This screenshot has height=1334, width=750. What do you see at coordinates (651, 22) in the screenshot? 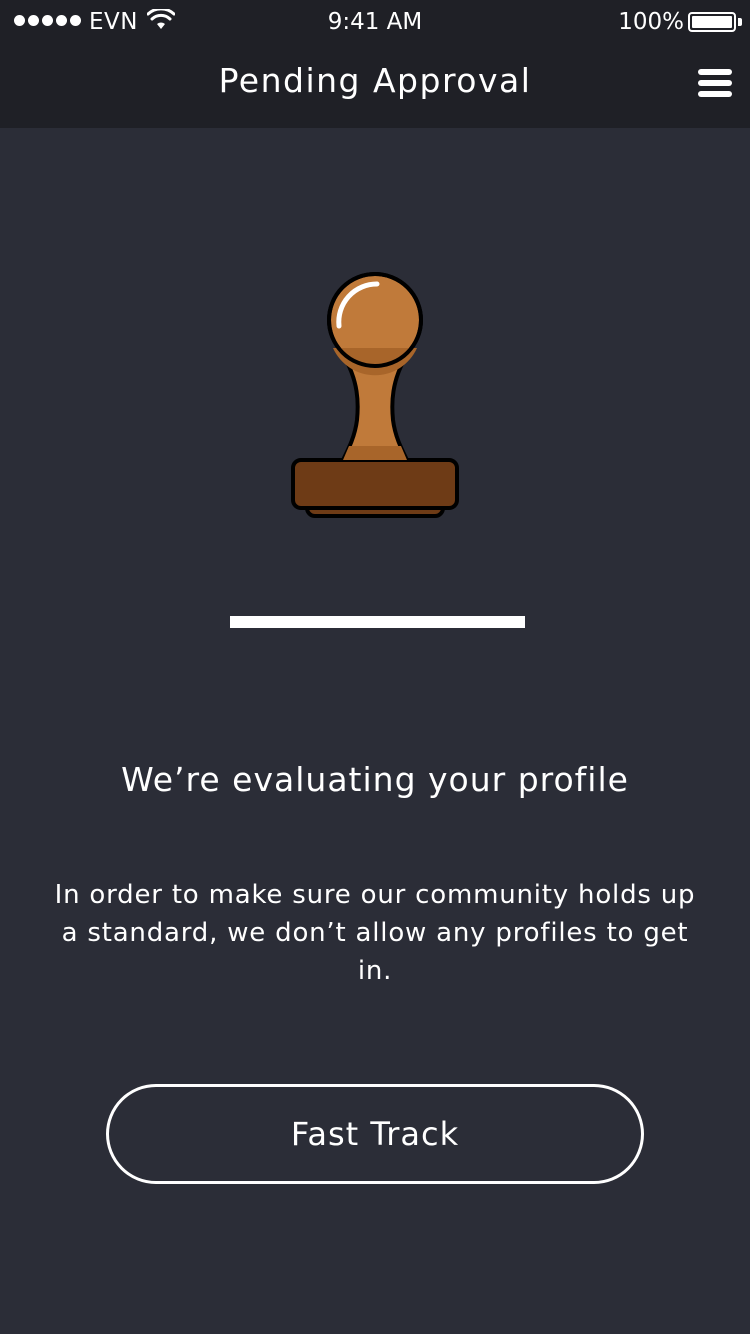
I see `battery-percent: 100%` at bounding box center [651, 22].